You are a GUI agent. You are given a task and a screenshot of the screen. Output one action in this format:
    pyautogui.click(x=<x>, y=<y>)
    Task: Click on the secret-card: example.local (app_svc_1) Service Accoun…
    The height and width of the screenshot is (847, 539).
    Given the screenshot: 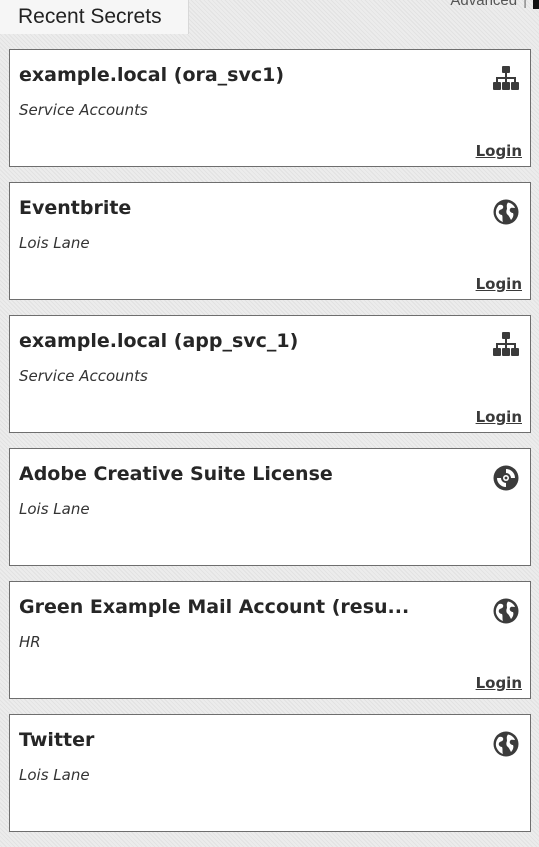 What is the action you would take?
    pyautogui.click(x=270, y=374)
    